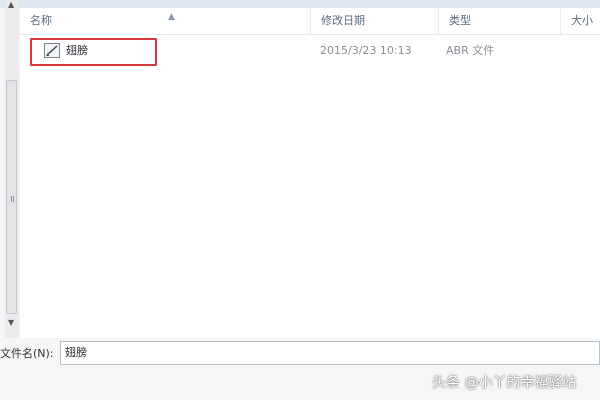 The width and height of the screenshot is (600, 400). What do you see at coordinates (504, 383) in the screenshot?
I see `watermark-text: 头条 @小丫的幸福驿站` at bounding box center [504, 383].